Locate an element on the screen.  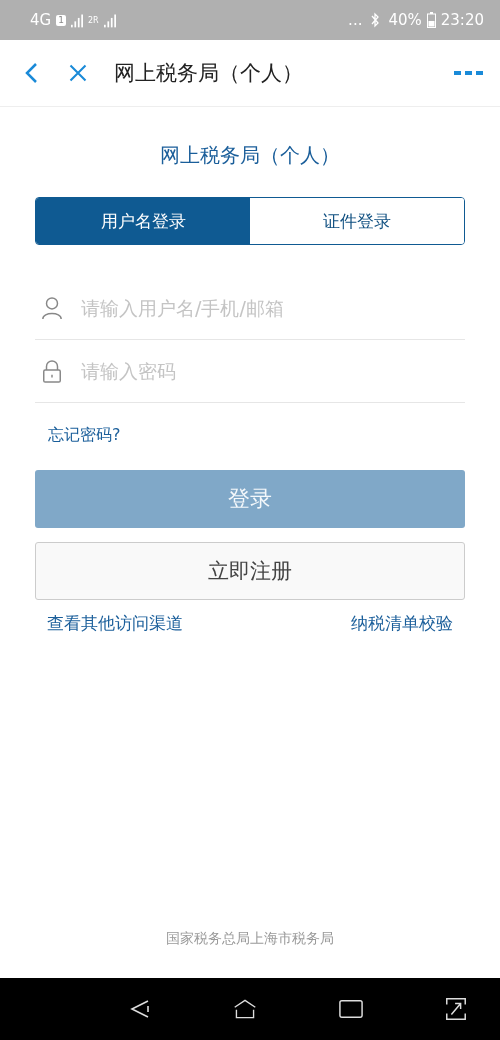
link: 查看其他访问渠道 is located at coordinates (115, 623).